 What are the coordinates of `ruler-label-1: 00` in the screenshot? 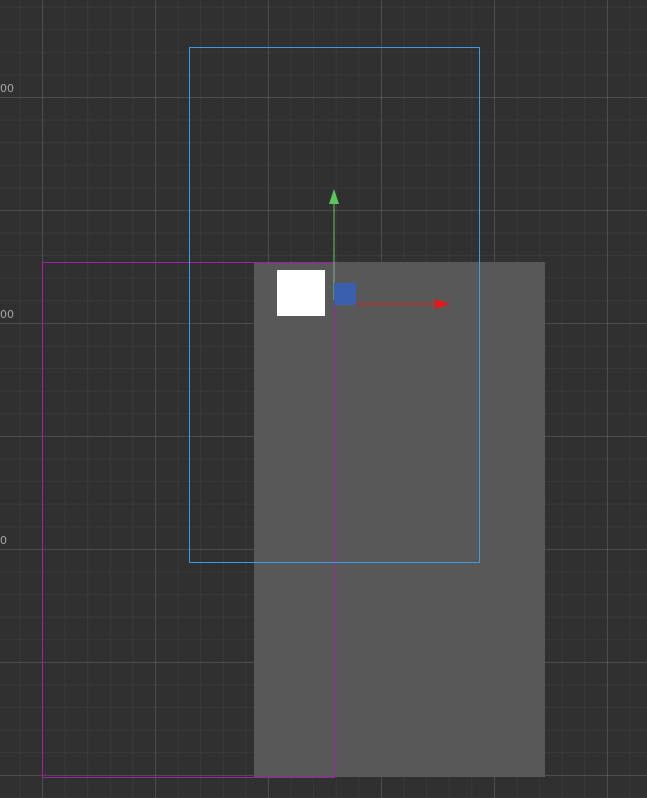 It's located at (7, 88).